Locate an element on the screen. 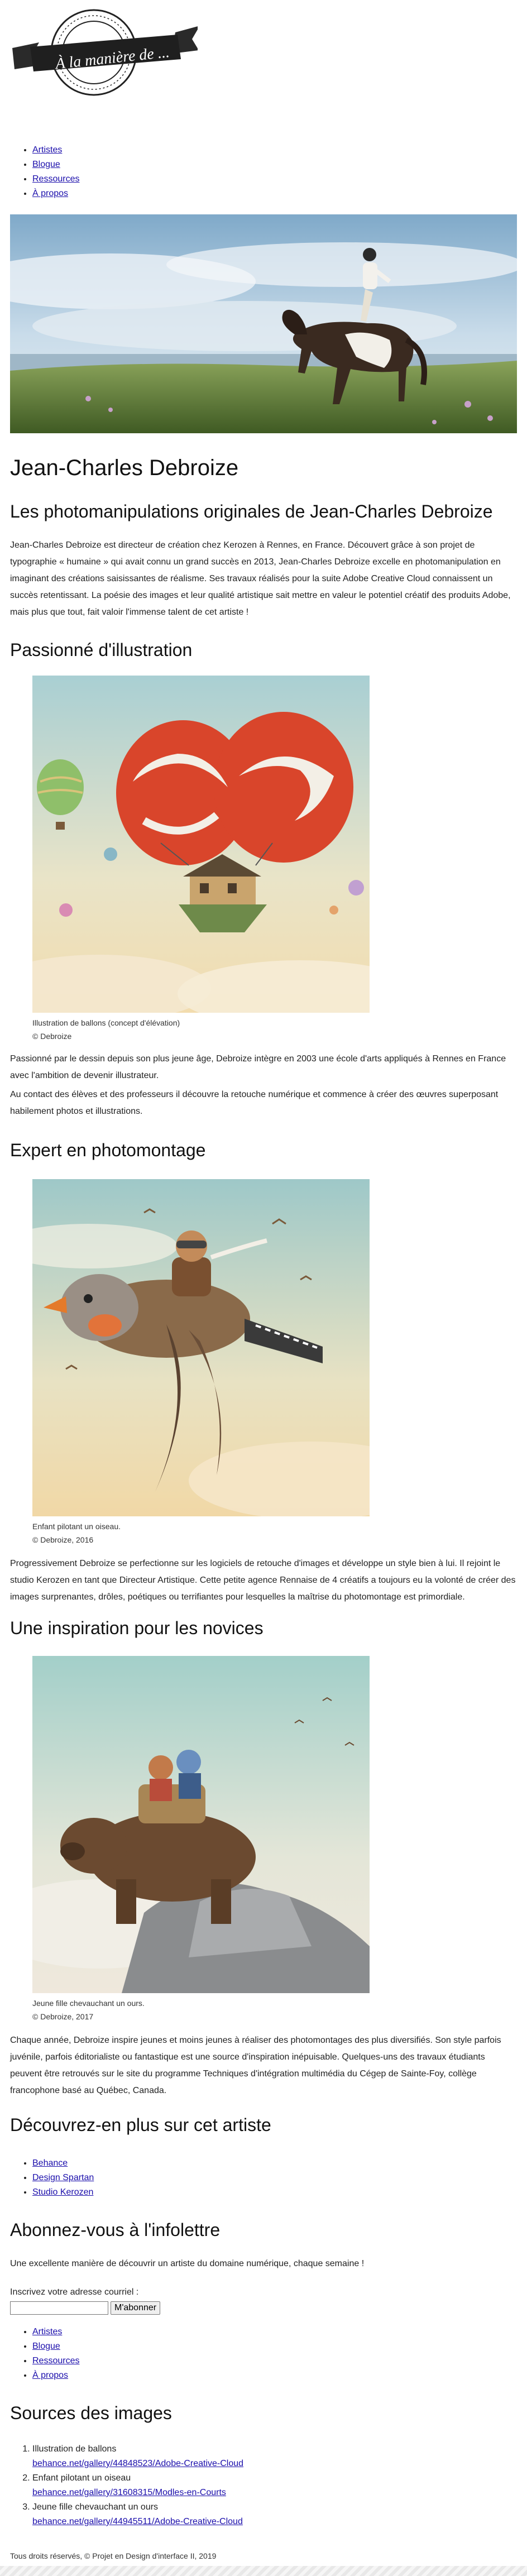 The height and width of the screenshot is (2576, 527). section-heading-passion: Passionné d'illustration is located at coordinates (101, 650).